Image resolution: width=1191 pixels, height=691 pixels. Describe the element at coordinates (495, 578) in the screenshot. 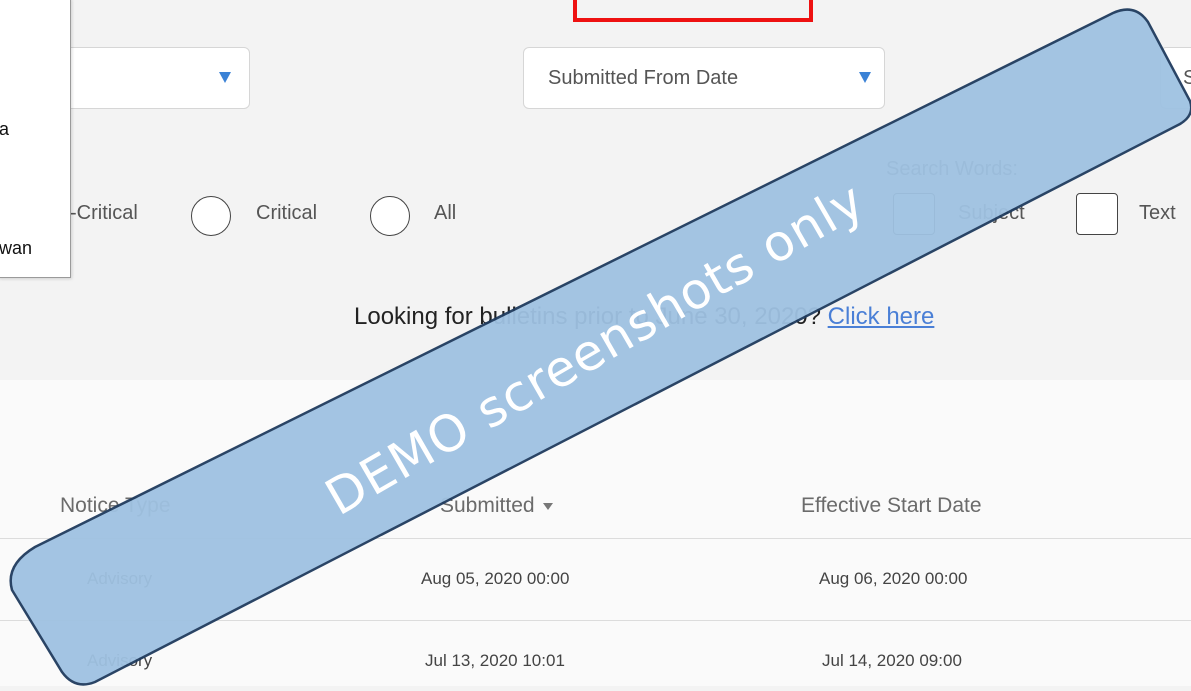

I see `table-cell-submitted: Aug 05, 2020 00:00` at that location.